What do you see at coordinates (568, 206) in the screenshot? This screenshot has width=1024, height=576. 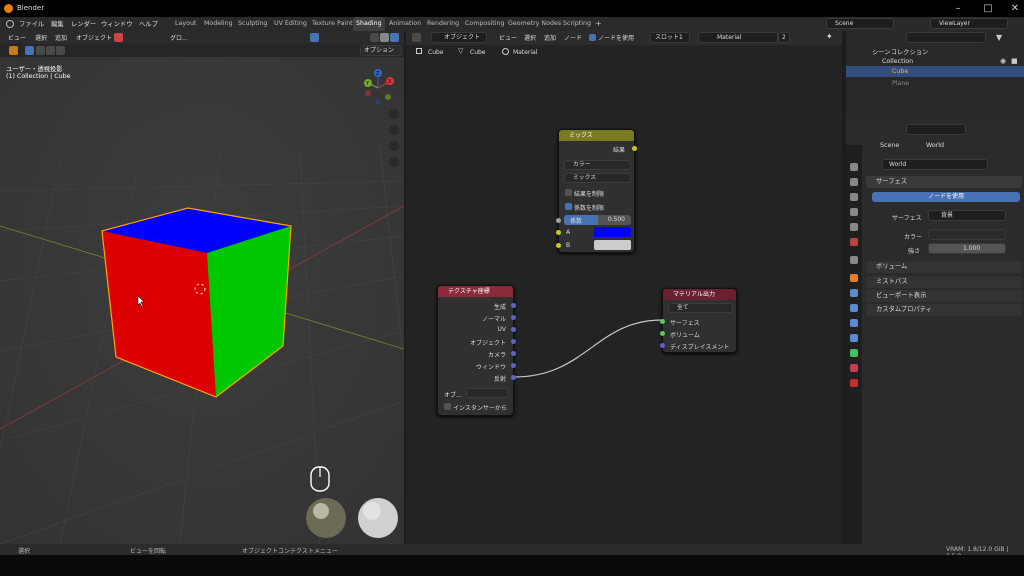 I see `clamp-factor-checkbox` at bounding box center [568, 206].